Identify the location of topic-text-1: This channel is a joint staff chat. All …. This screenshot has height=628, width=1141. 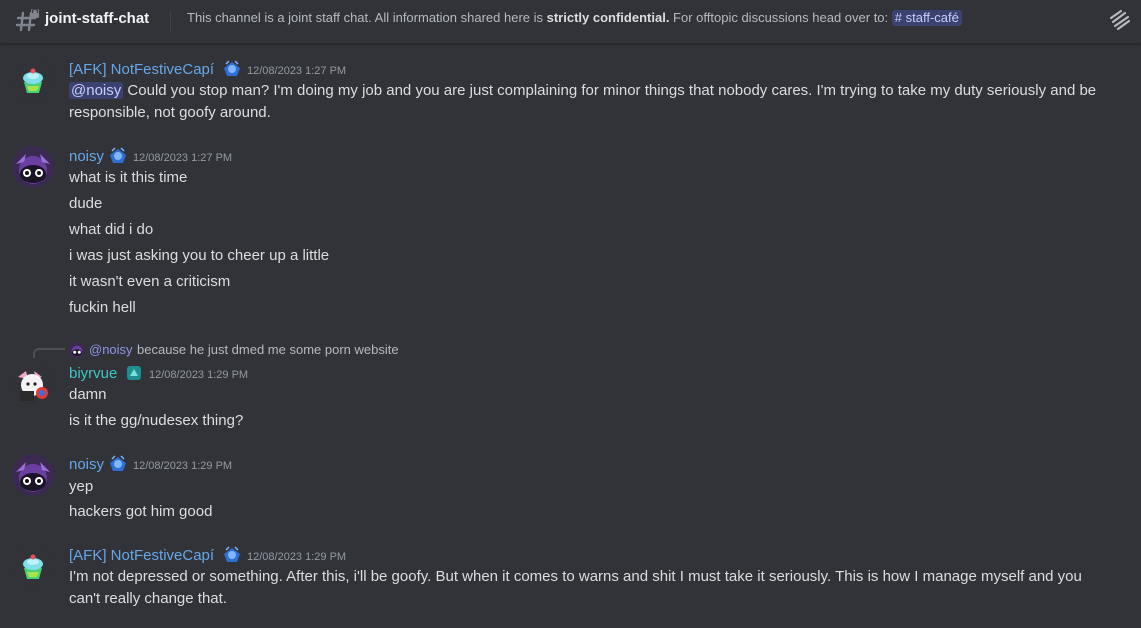
(367, 17).